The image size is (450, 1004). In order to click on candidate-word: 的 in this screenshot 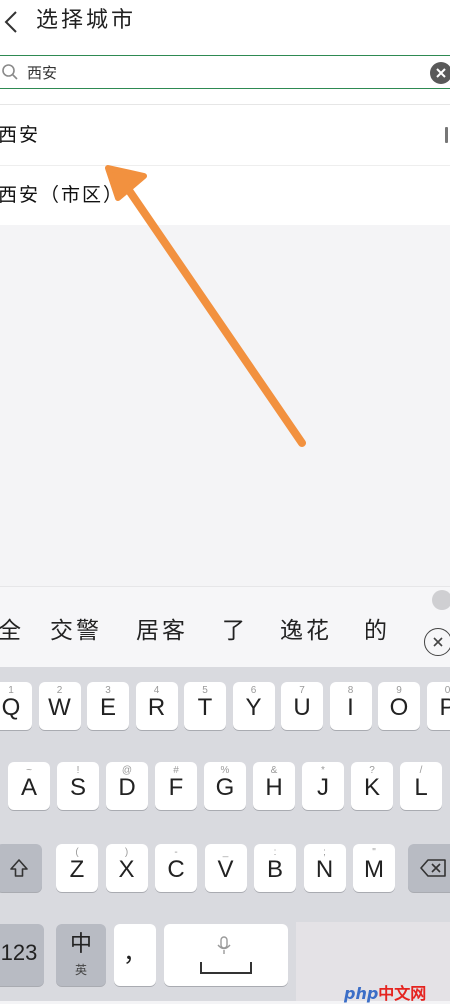, I will do `click(377, 628)`.